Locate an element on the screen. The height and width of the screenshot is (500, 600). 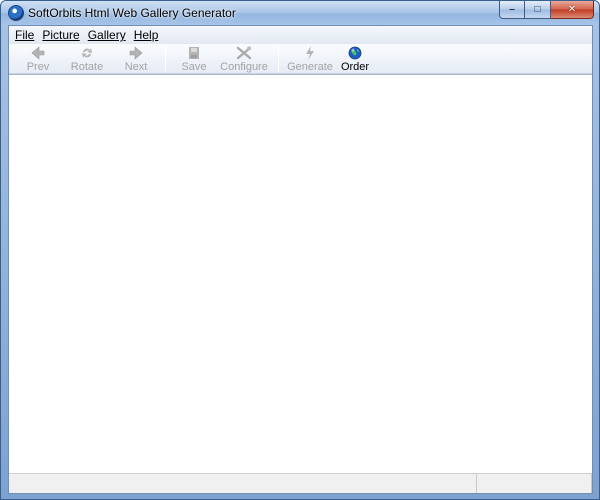
menu-picture: Picture is located at coordinates (60, 35).